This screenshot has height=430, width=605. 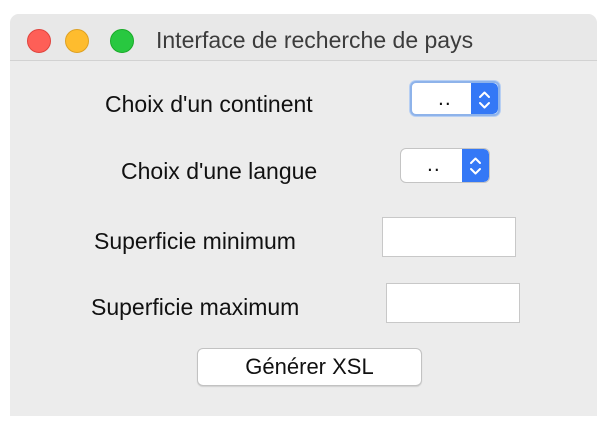 What do you see at coordinates (434, 164) in the screenshot?
I see `language-select-value: ..` at bounding box center [434, 164].